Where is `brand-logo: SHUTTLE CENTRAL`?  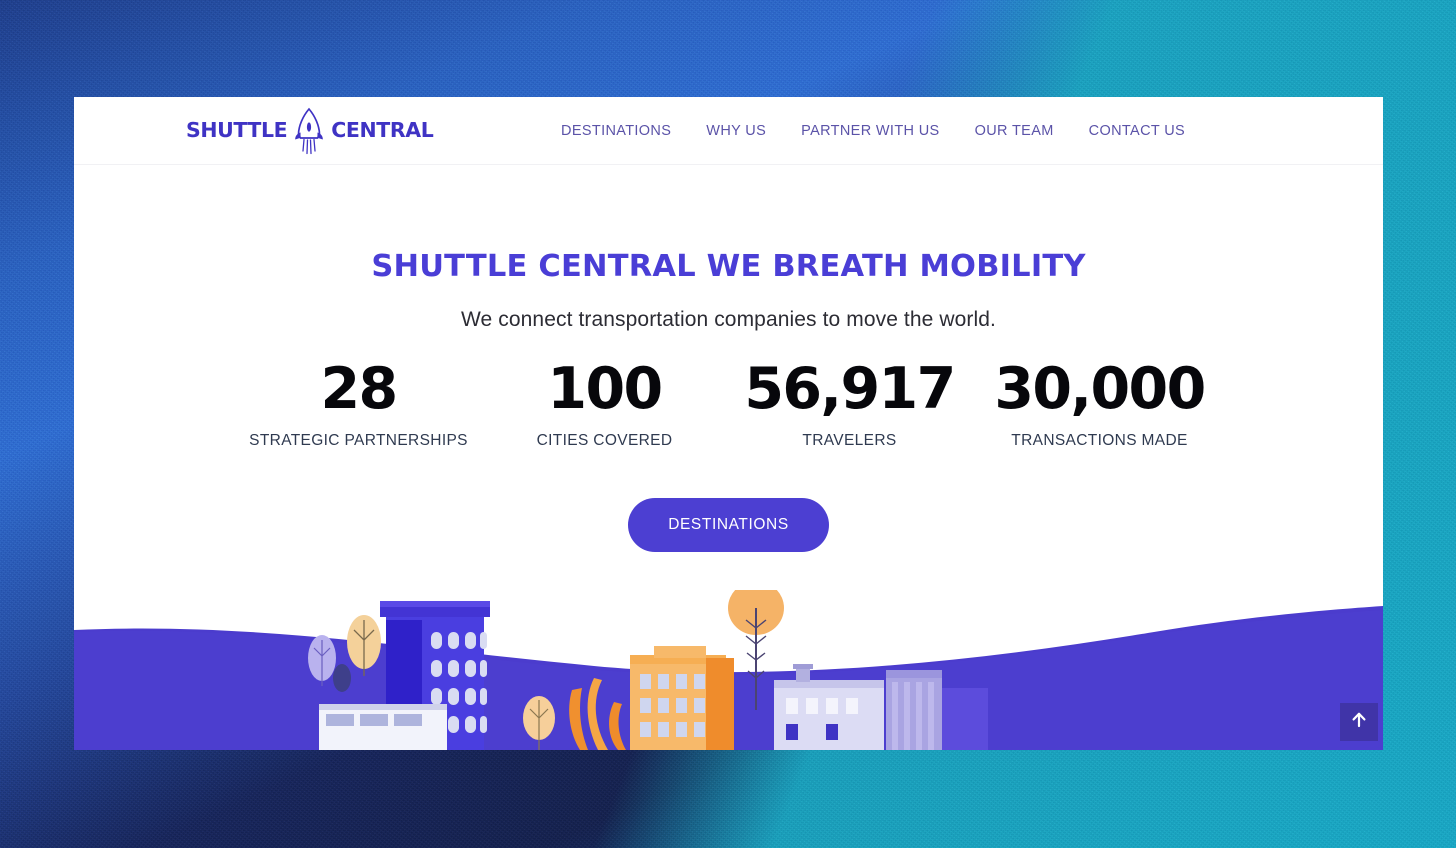 brand-logo: SHUTTLE CENTRAL is located at coordinates (310, 131).